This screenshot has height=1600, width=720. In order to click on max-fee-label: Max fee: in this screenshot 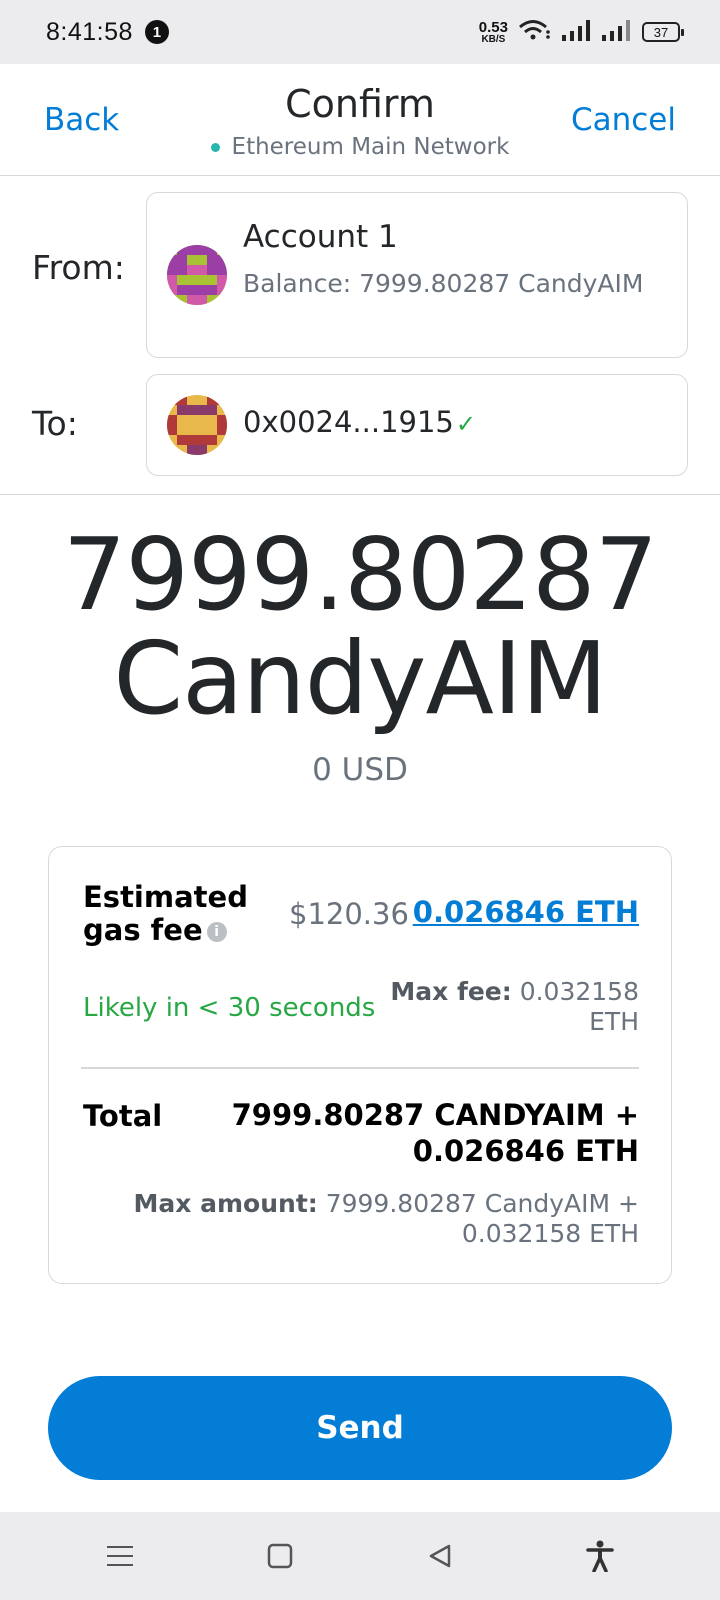, I will do `click(451, 991)`.